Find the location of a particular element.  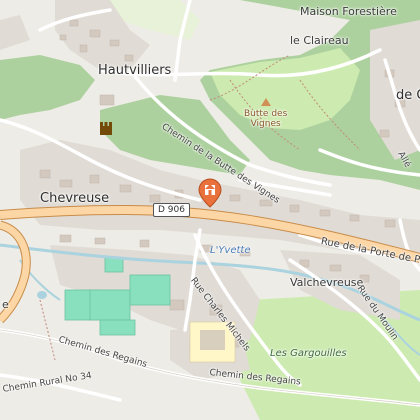

label-cut-left: e is located at coordinates (5, 304).